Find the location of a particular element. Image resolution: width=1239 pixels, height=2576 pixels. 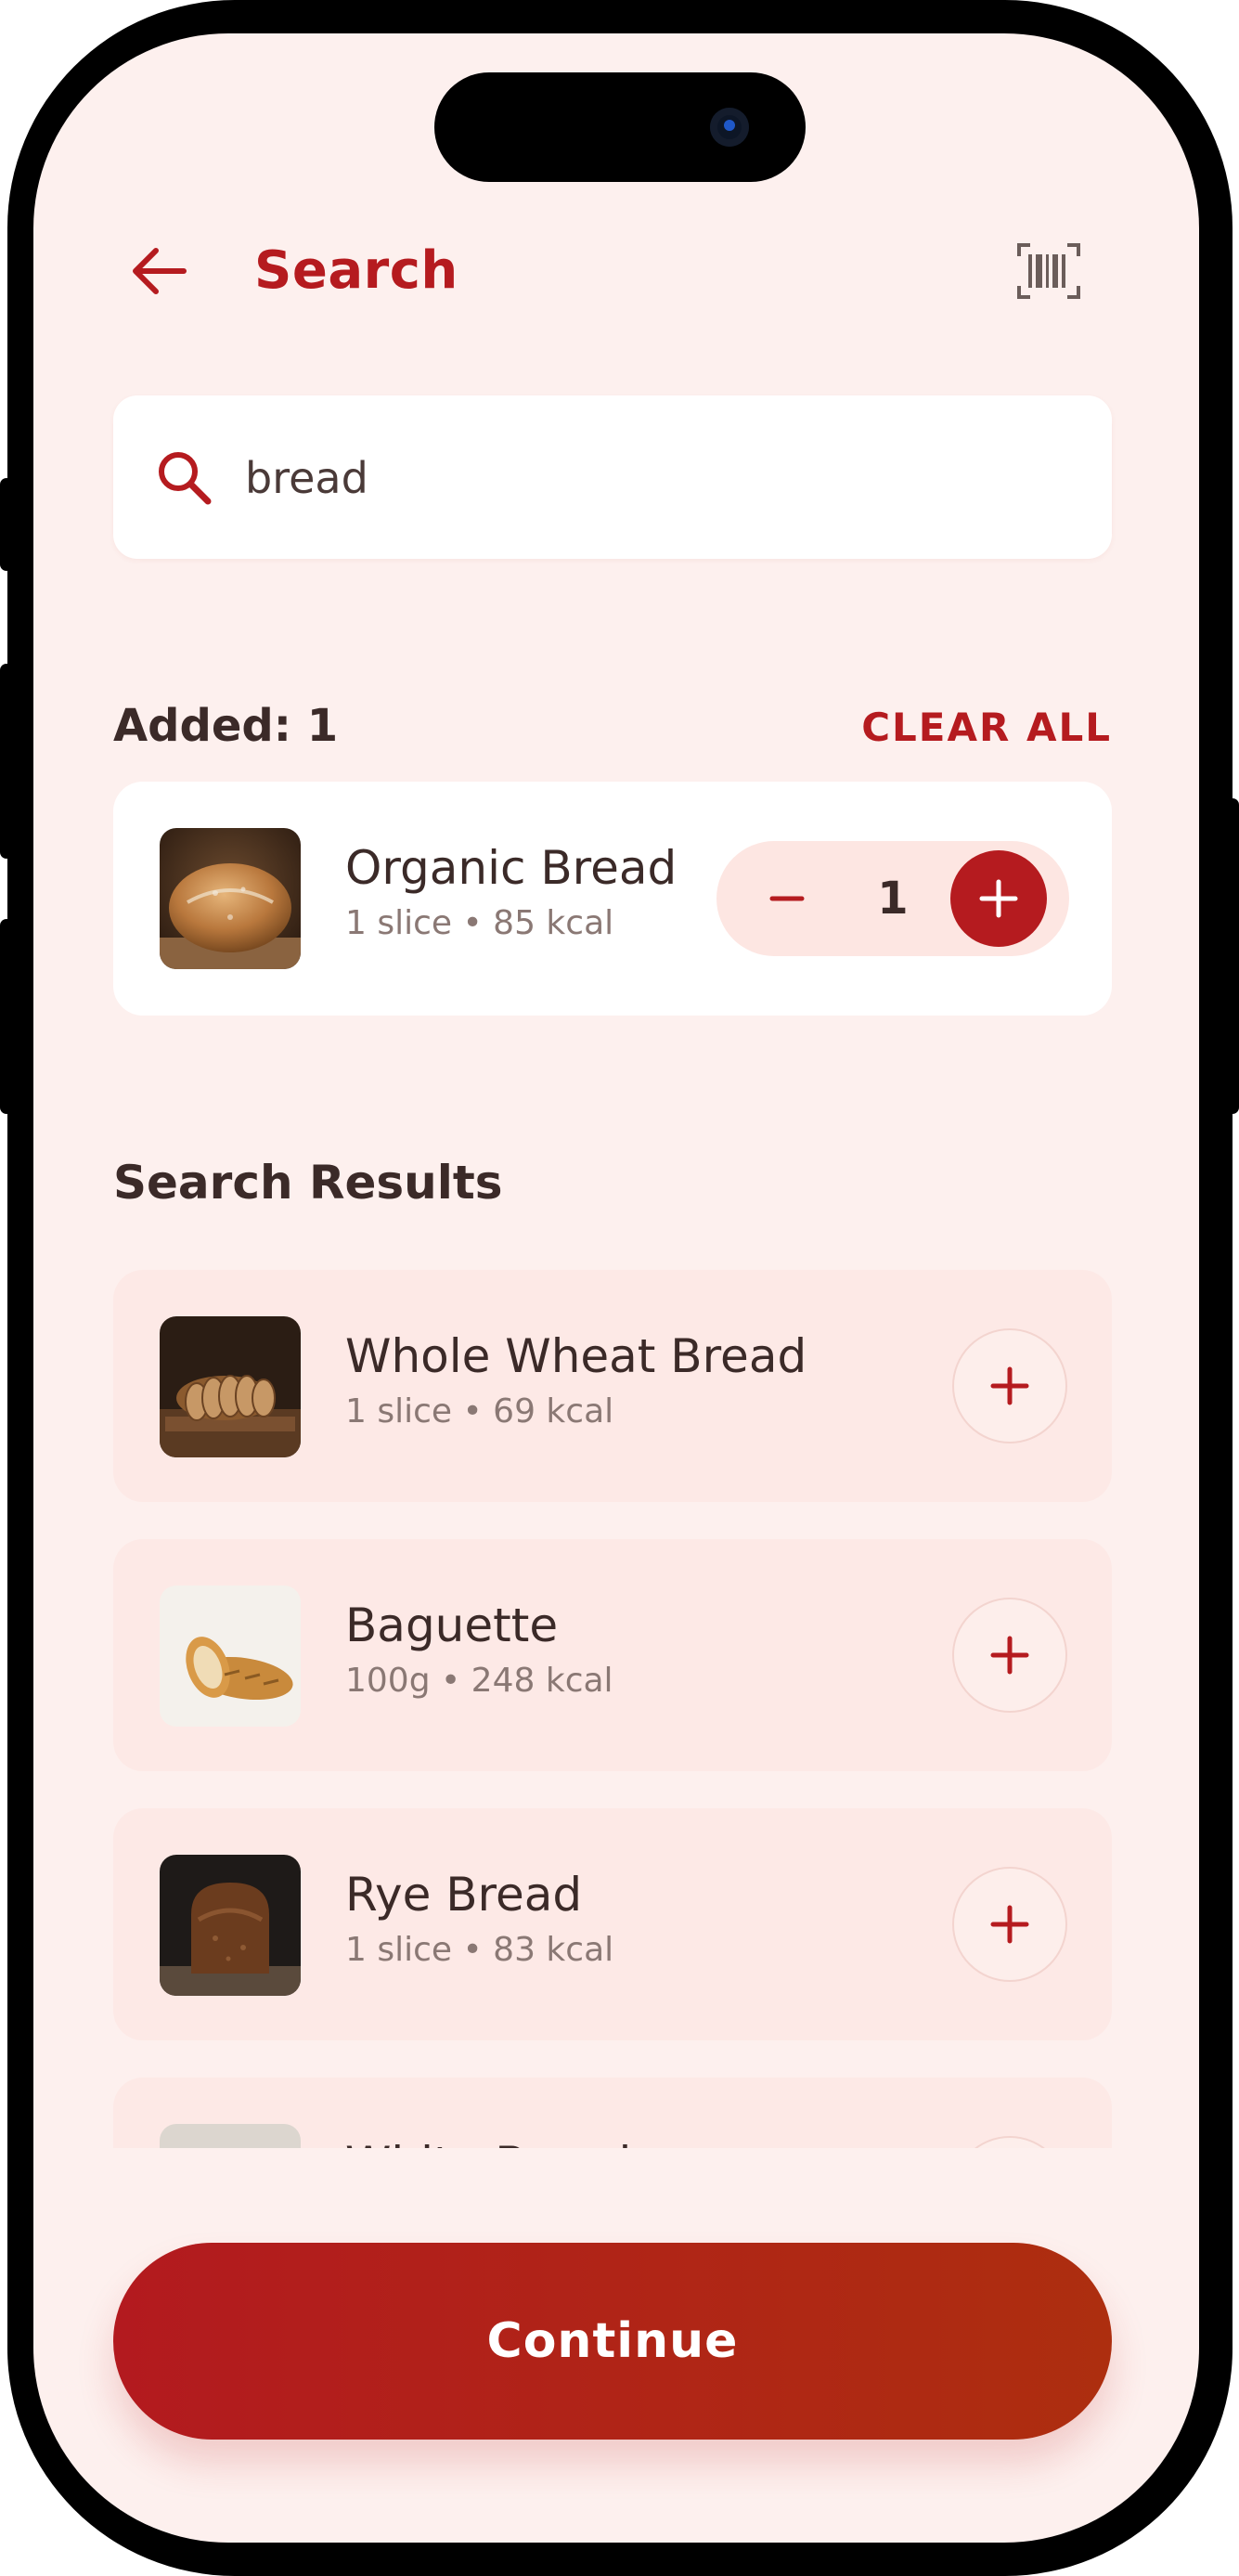

rye-bread-image is located at coordinates (230, 1925).